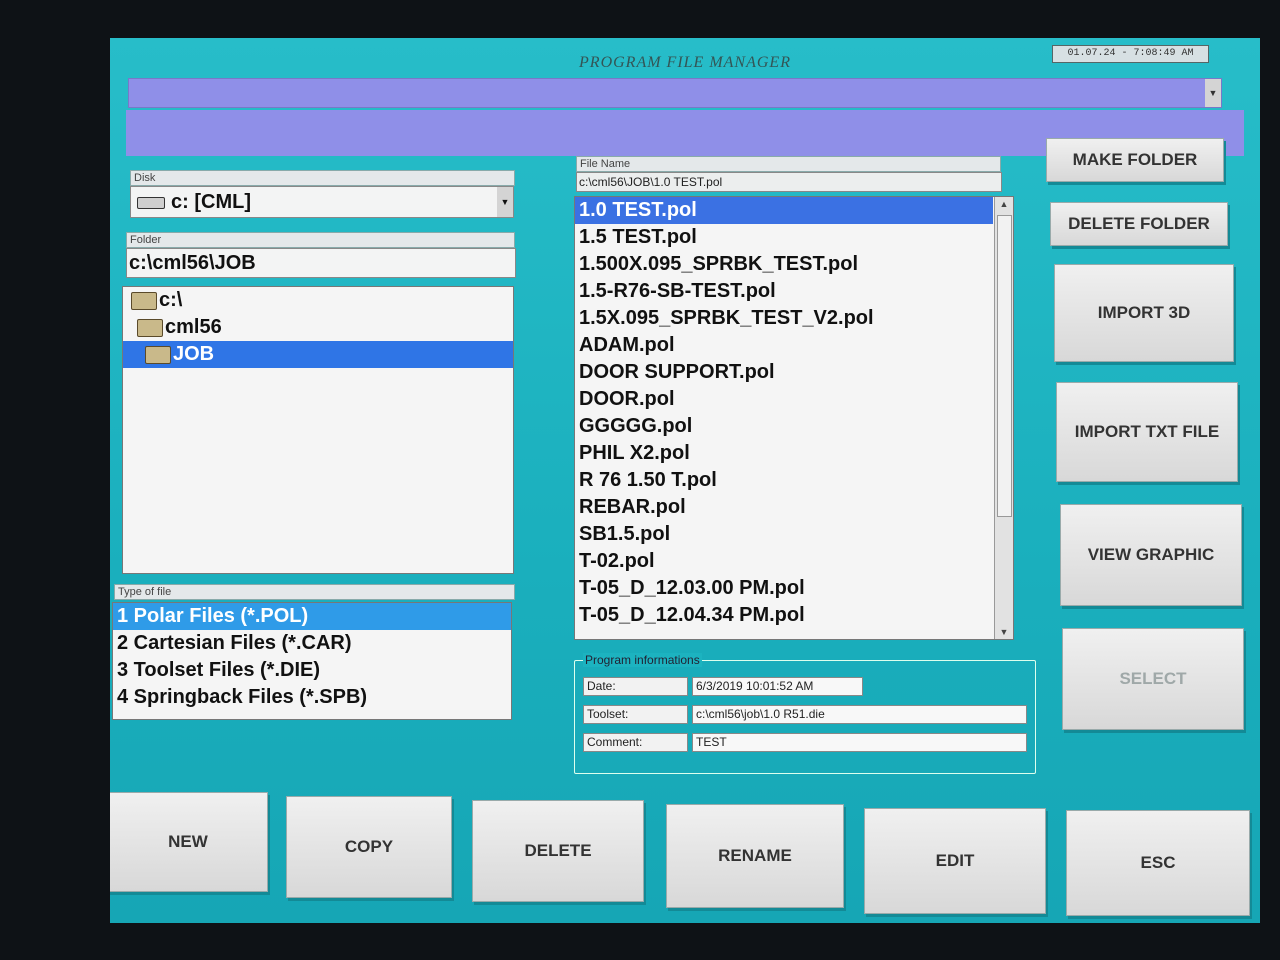 The height and width of the screenshot is (960, 1280). Describe the element at coordinates (955, 861) in the screenshot. I see `edit-button: EDIT` at that location.